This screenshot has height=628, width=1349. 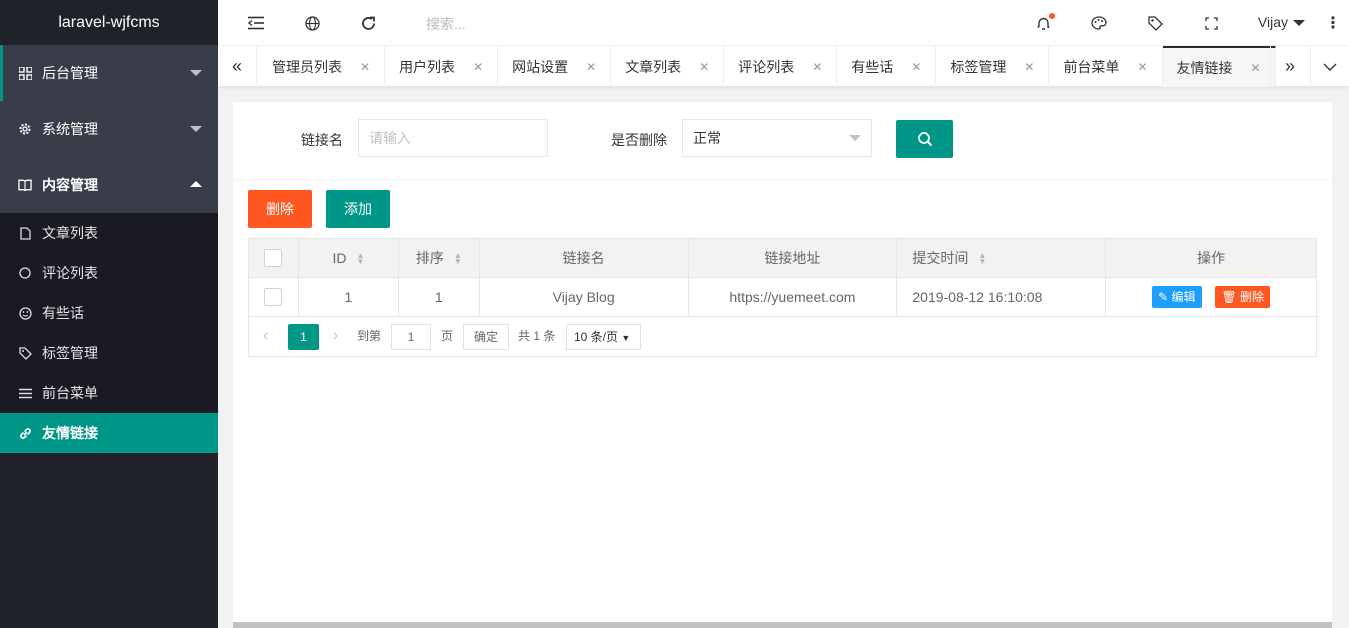 What do you see at coordinates (25, 313) in the screenshot?
I see `smile-icon` at bounding box center [25, 313].